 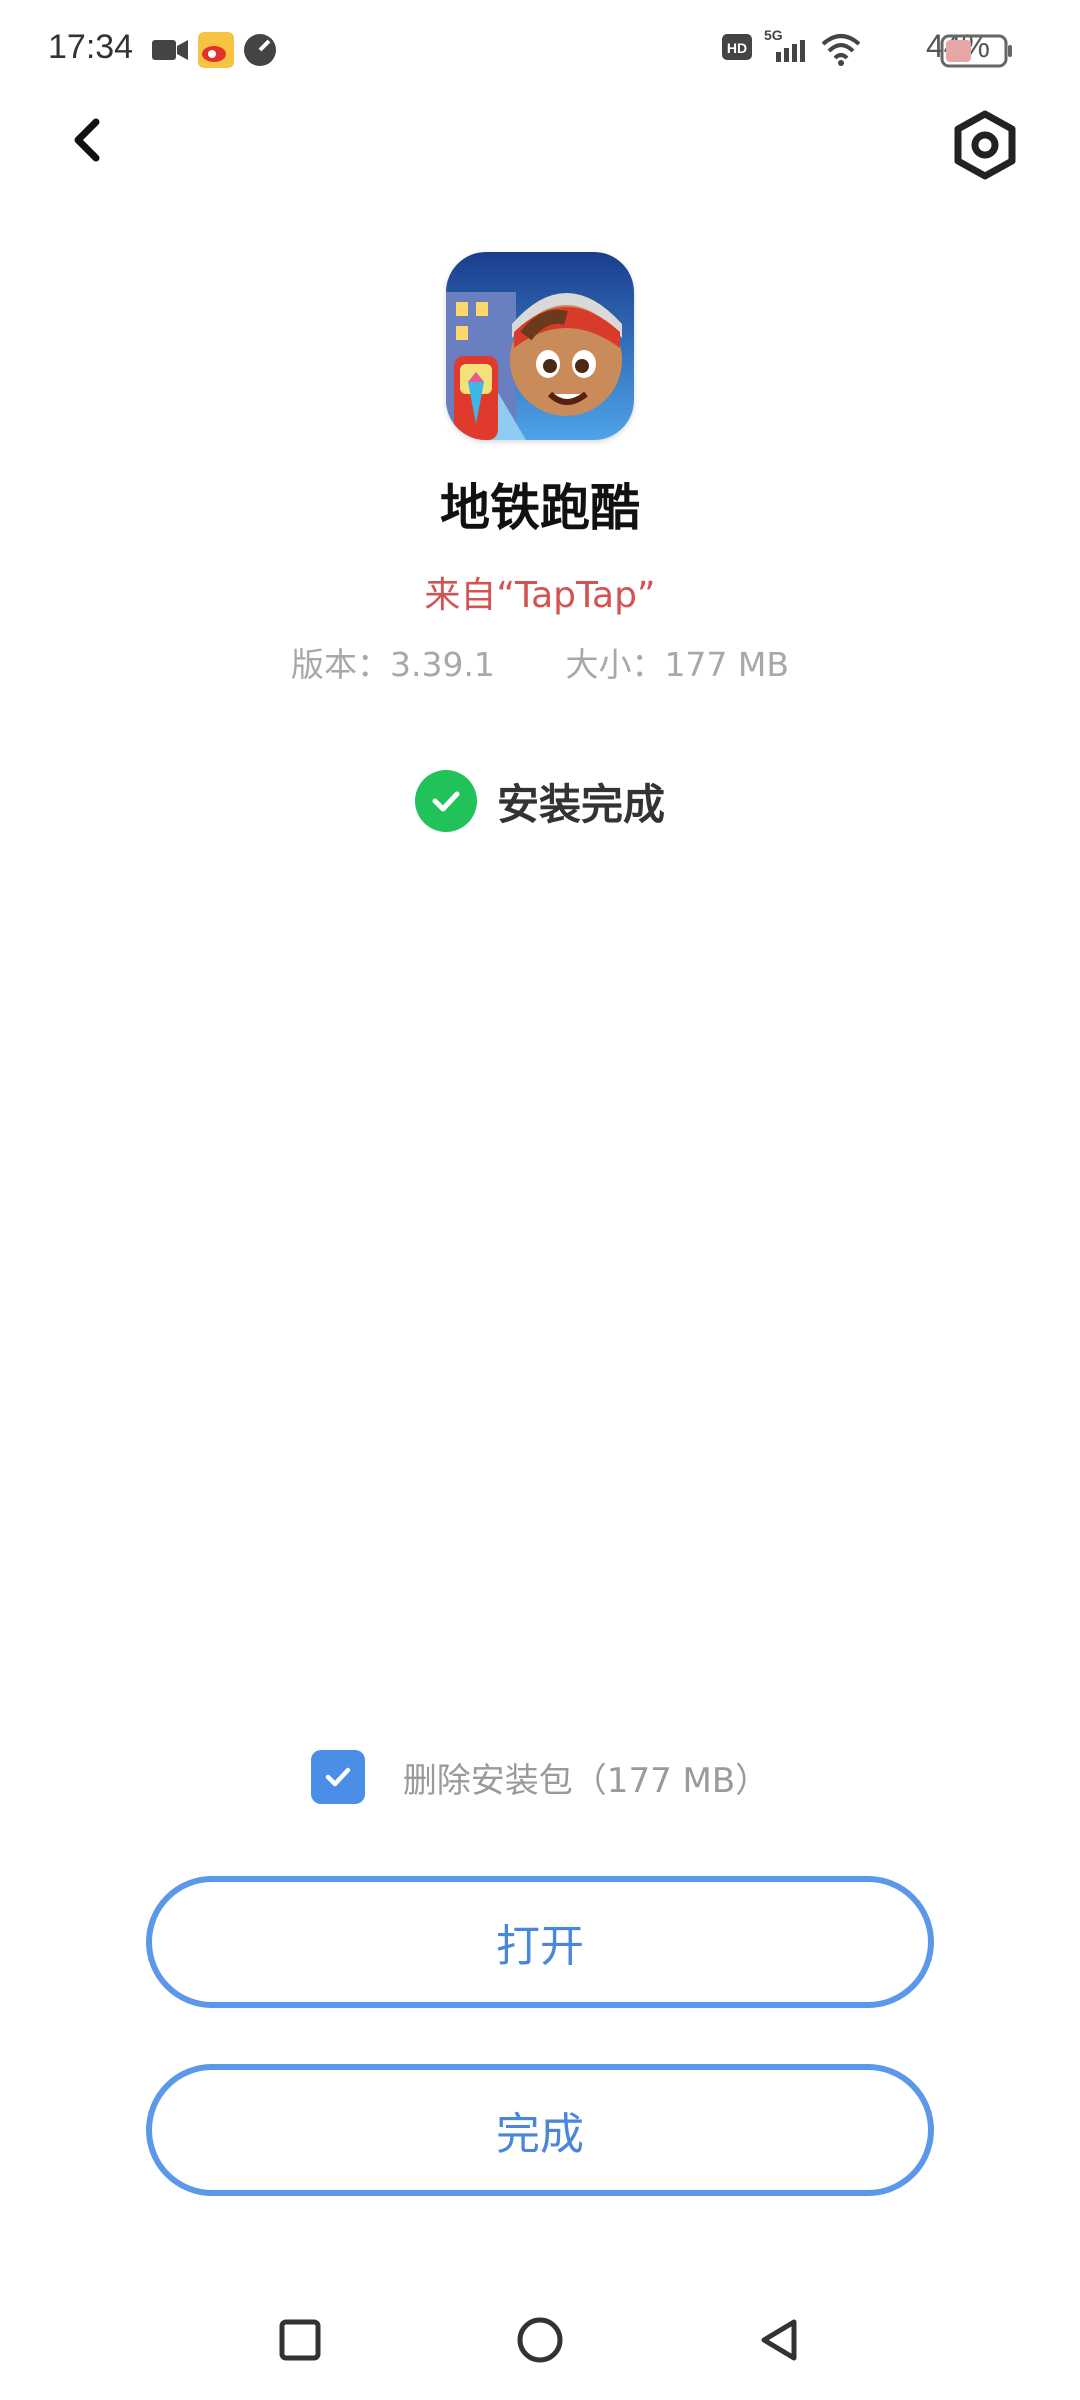 I want to click on delete-package-checkbox, so click(x=337, y=1777).